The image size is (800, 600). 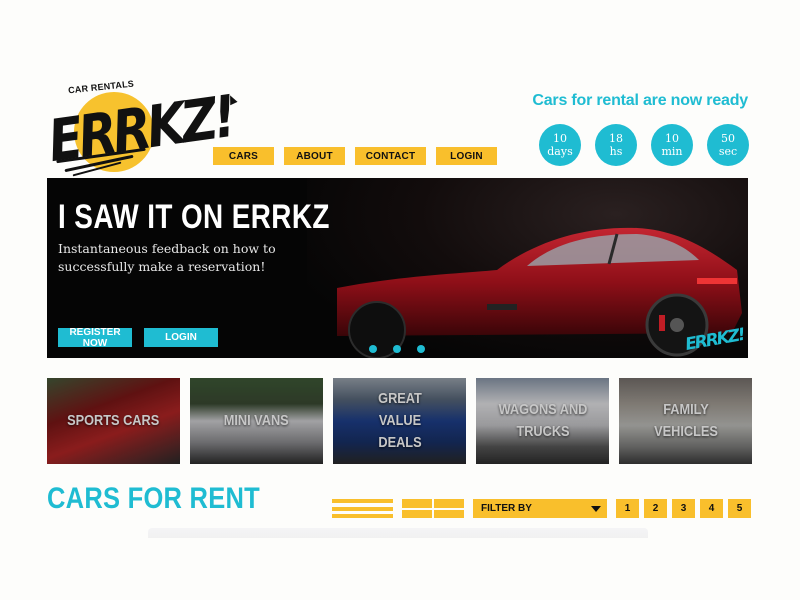 What do you see at coordinates (672, 151) in the screenshot?
I see `countdown-unit: min` at bounding box center [672, 151].